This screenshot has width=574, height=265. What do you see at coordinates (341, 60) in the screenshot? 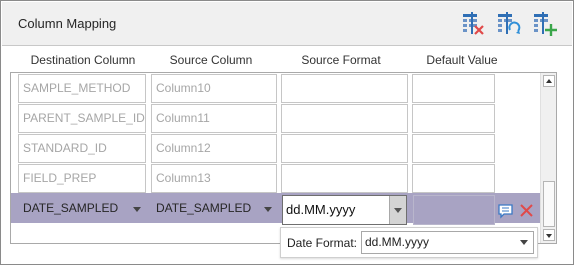
I see `header-source-format: Source Format` at bounding box center [341, 60].